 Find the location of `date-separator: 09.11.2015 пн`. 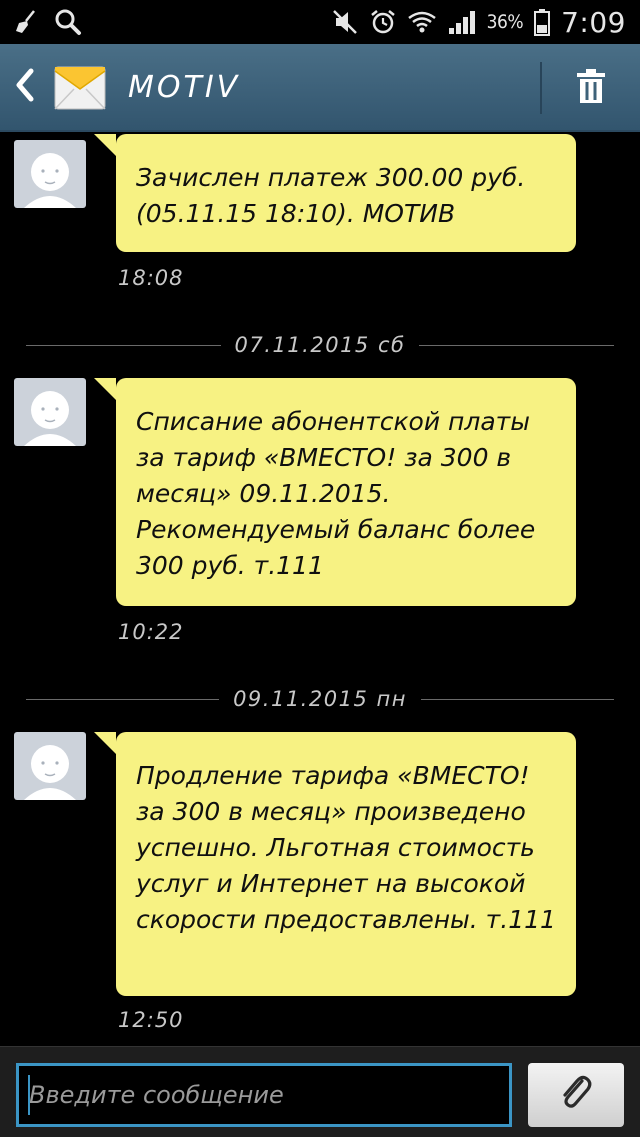

date-separator: 09.11.2015 пн is located at coordinates (320, 699).